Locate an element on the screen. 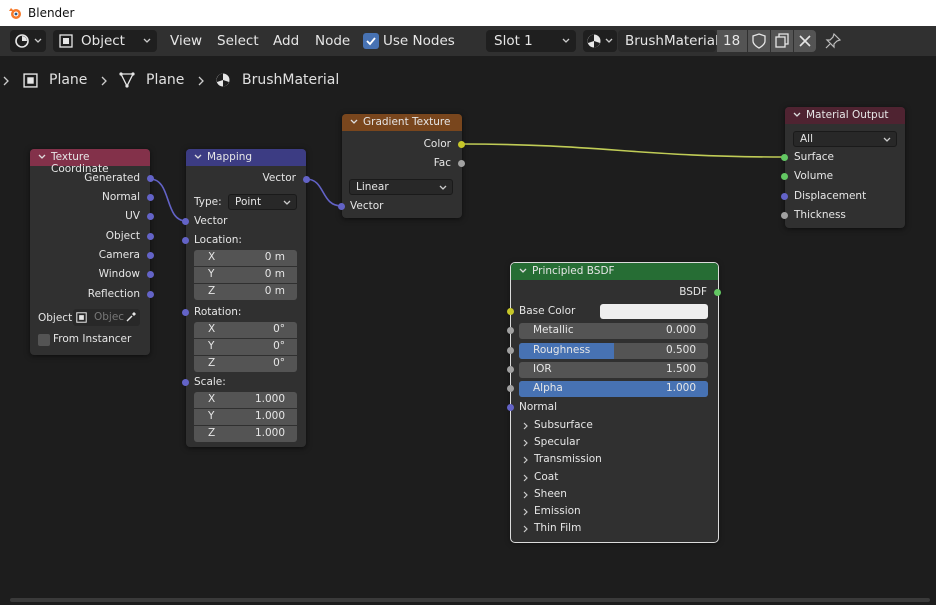 Image resolution: width=936 pixels, height=605 pixels. socket-base-color is located at coordinates (510, 311).